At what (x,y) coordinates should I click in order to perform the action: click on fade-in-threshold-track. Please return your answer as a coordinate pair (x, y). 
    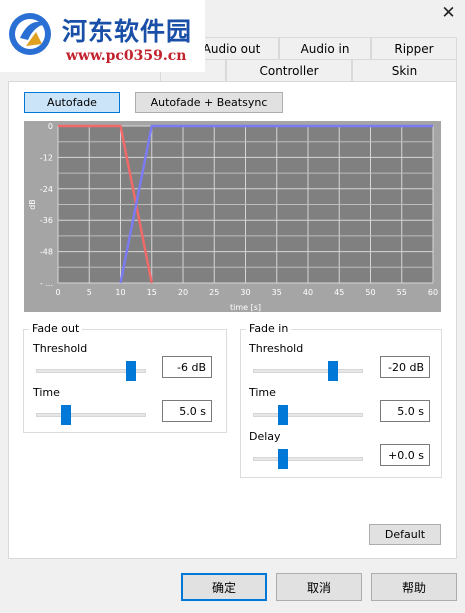
    Looking at the image, I should click on (308, 371).